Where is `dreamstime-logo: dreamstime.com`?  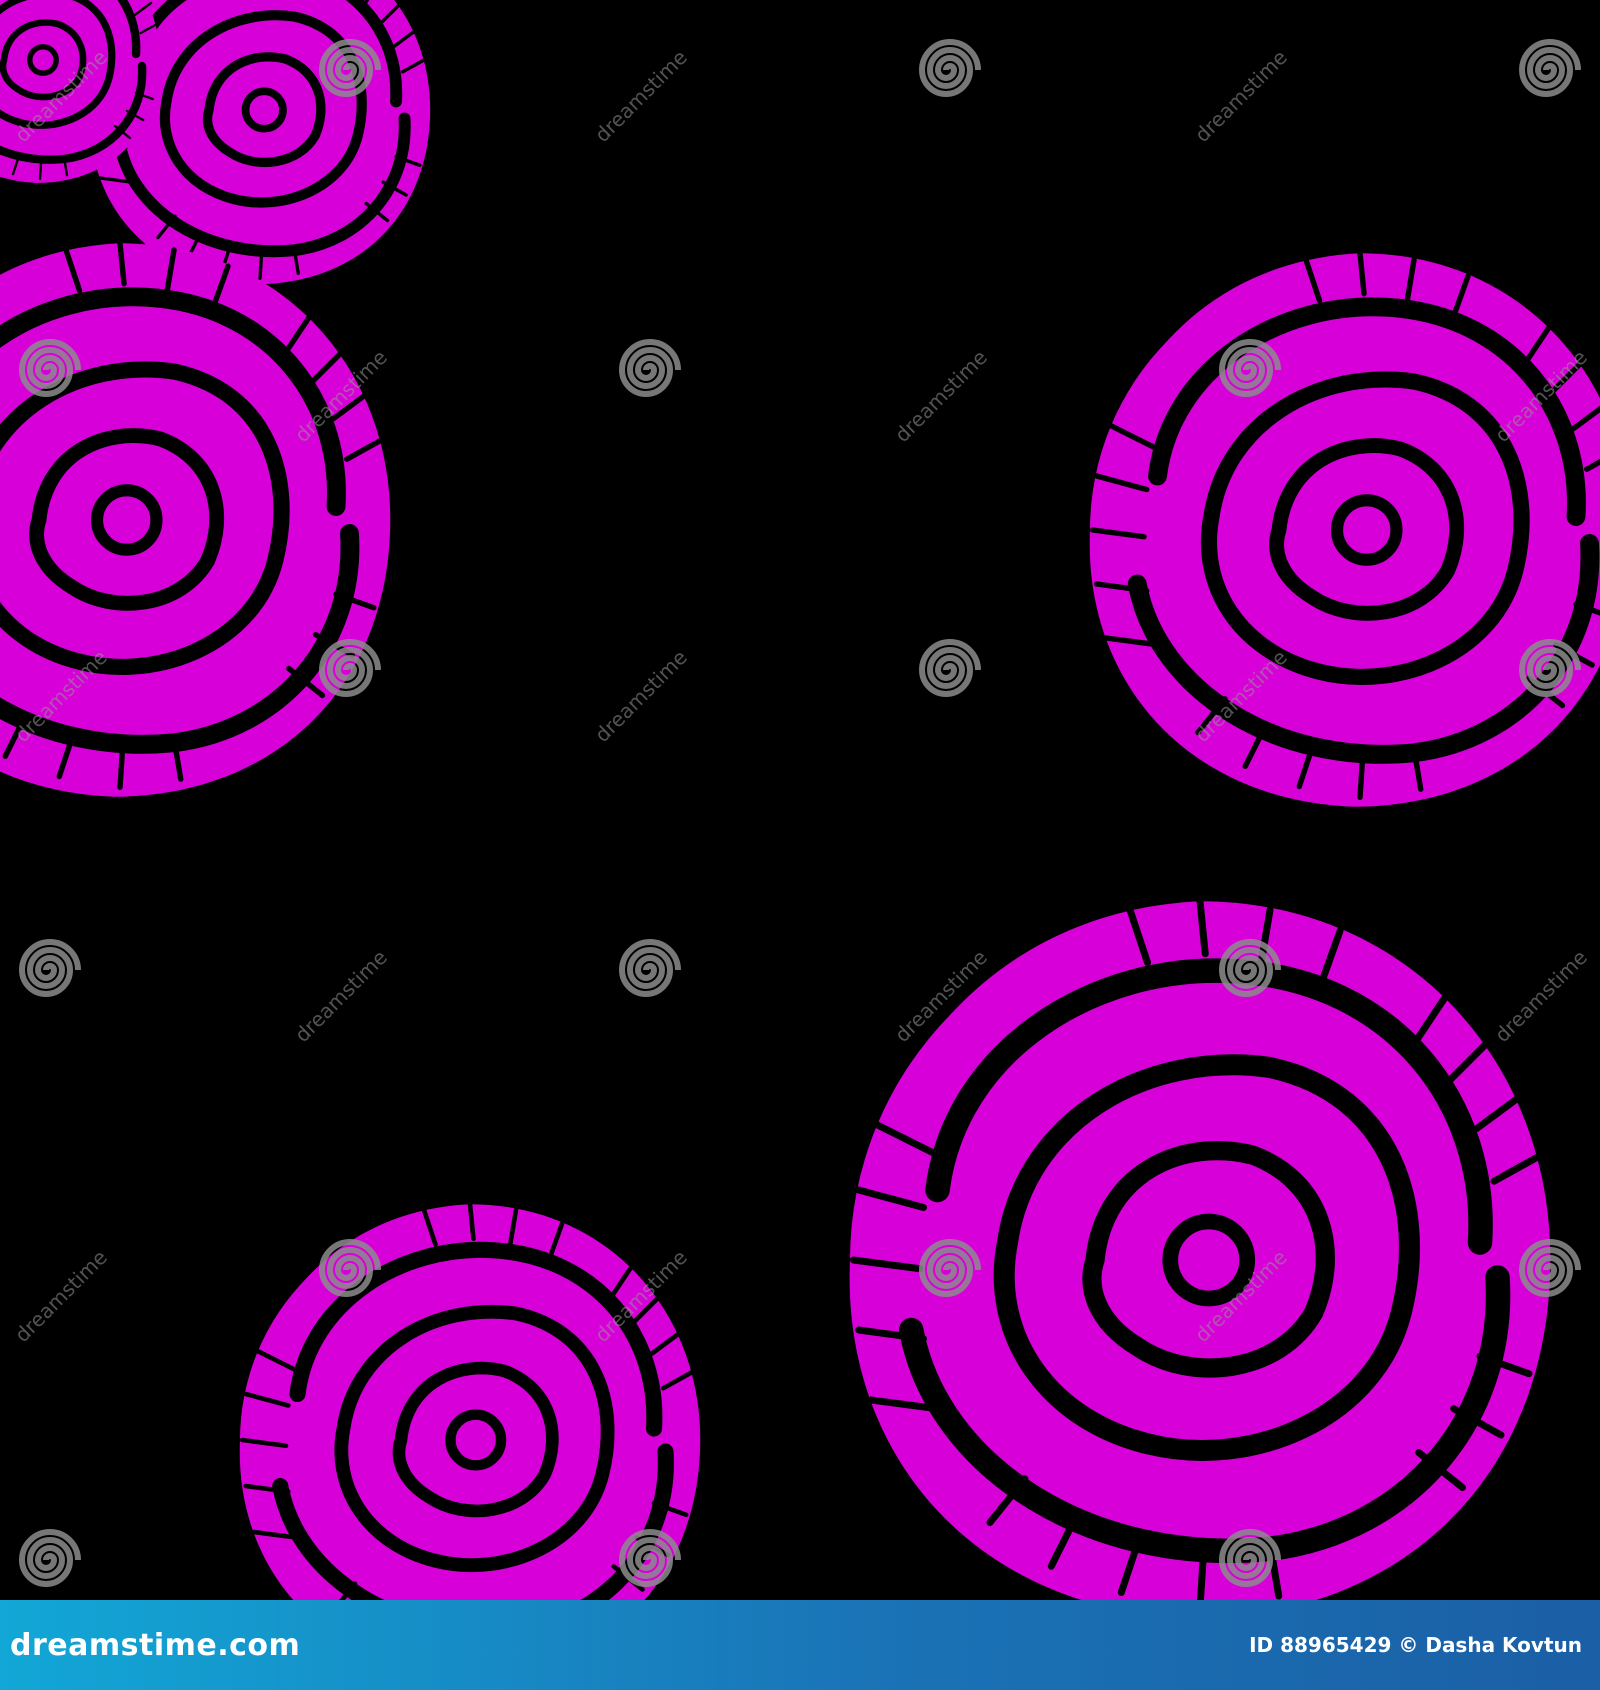 dreamstime-logo: dreamstime.com is located at coordinates (155, 1645).